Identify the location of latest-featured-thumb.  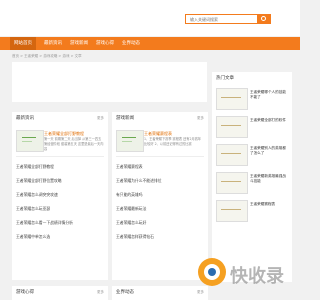
(30, 141).